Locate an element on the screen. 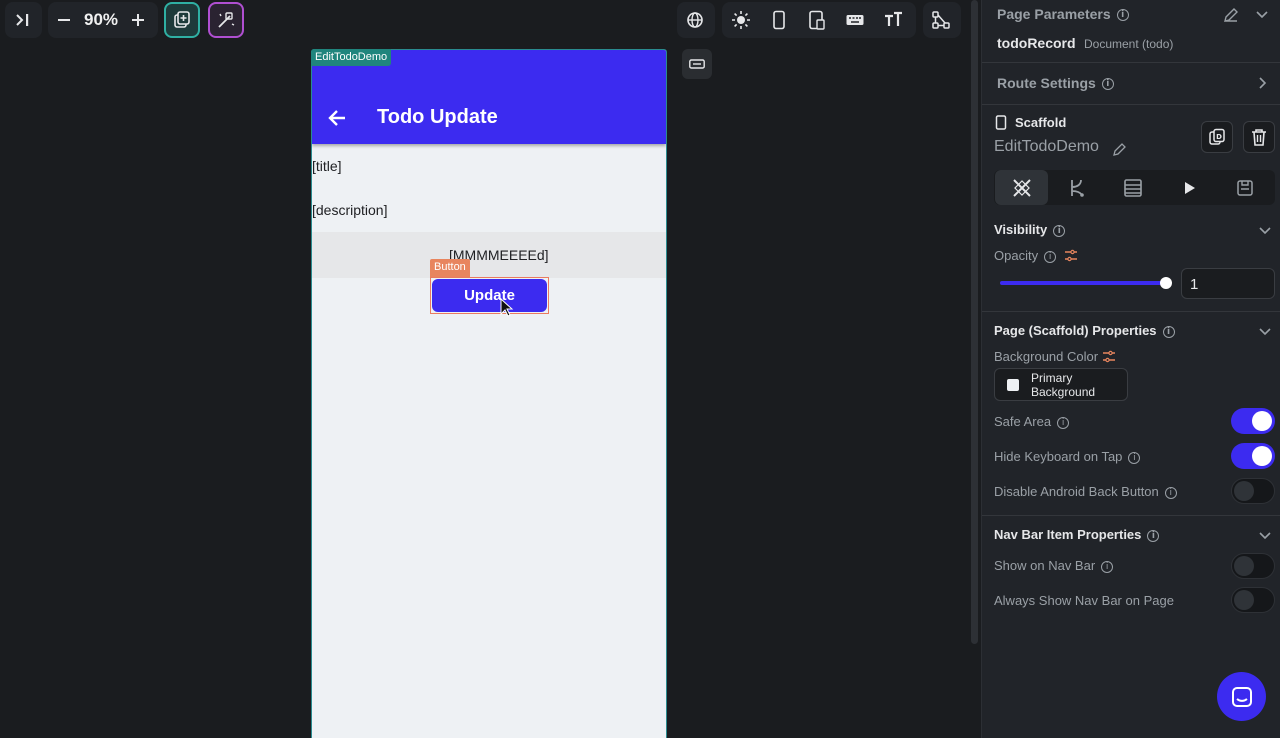 The width and height of the screenshot is (1280, 738). svg-text: D is located at coordinates (1219, 137).